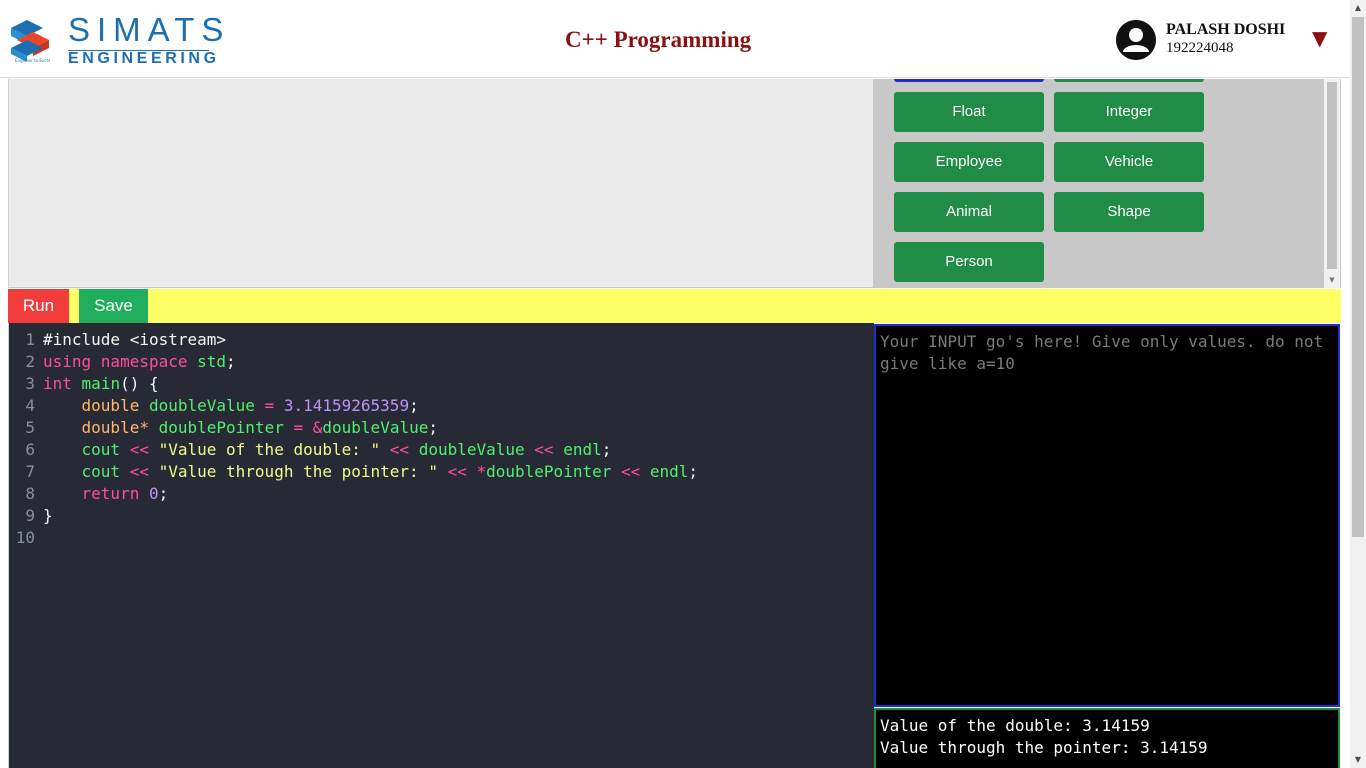  What do you see at coordinates (57, 383) in the screenshot?
I see `code-token: int` at bounding box center [57, 383].